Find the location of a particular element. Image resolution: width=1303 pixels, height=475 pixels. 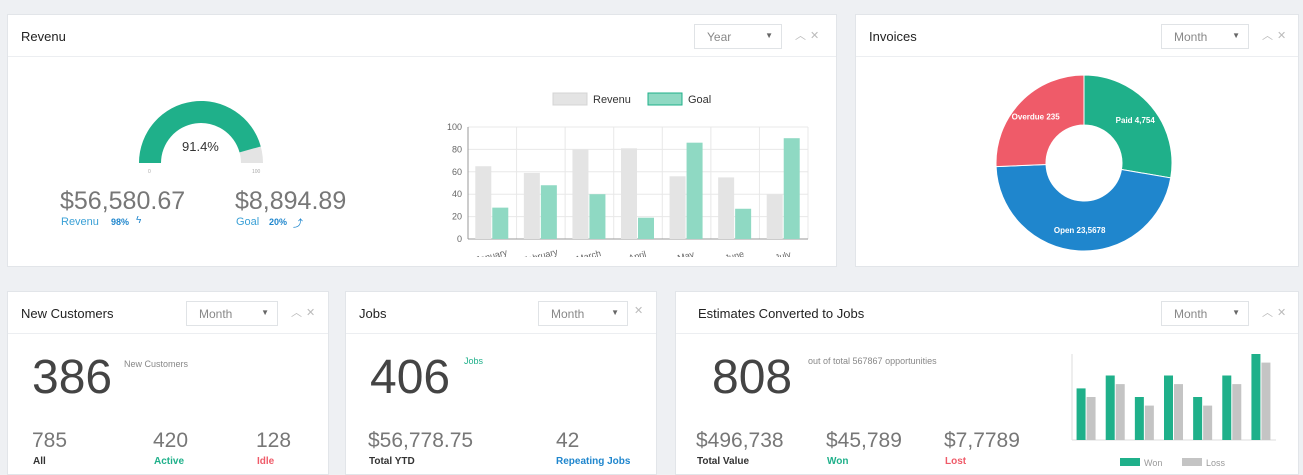

stat-all-value: 785 is located at coordinates (50, 440).